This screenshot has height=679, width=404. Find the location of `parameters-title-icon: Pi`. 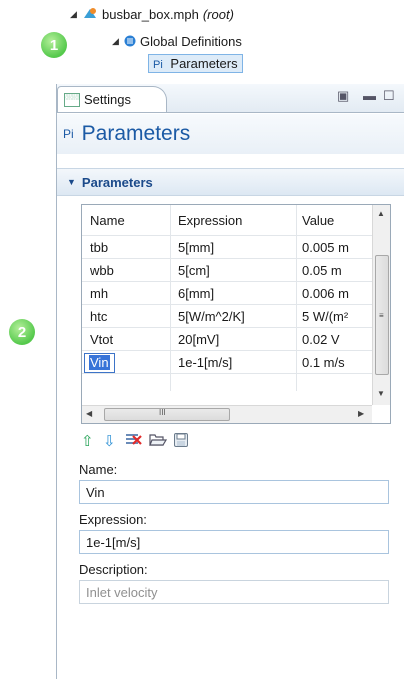

parameters-title-icon: Pi is located at coordinates (68, 134).